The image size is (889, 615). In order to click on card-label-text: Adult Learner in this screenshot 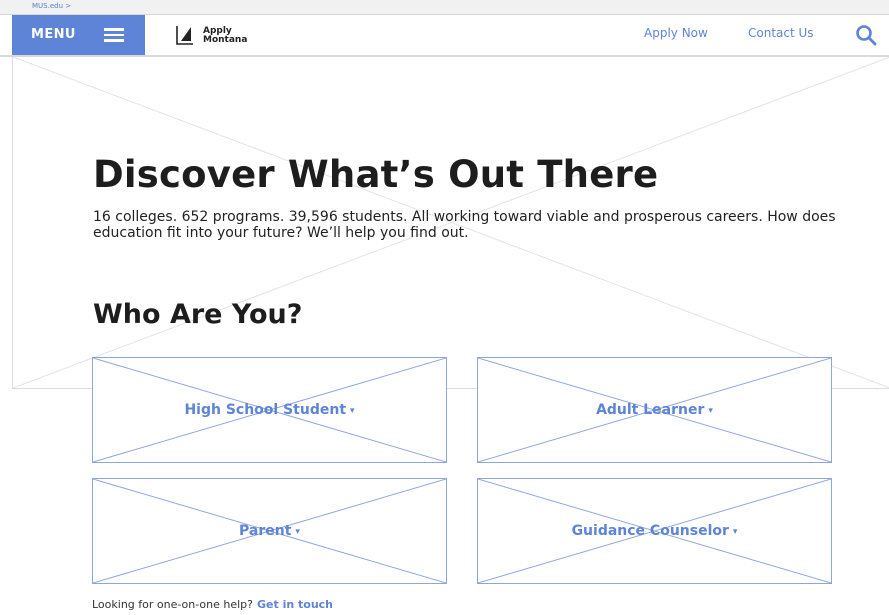, I will do `click(650, 410)`.